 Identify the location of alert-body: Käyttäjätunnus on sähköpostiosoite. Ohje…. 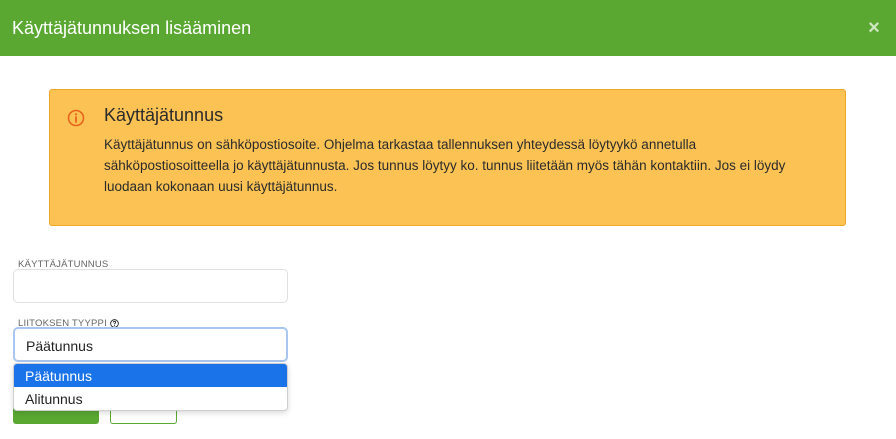
(445, 165).